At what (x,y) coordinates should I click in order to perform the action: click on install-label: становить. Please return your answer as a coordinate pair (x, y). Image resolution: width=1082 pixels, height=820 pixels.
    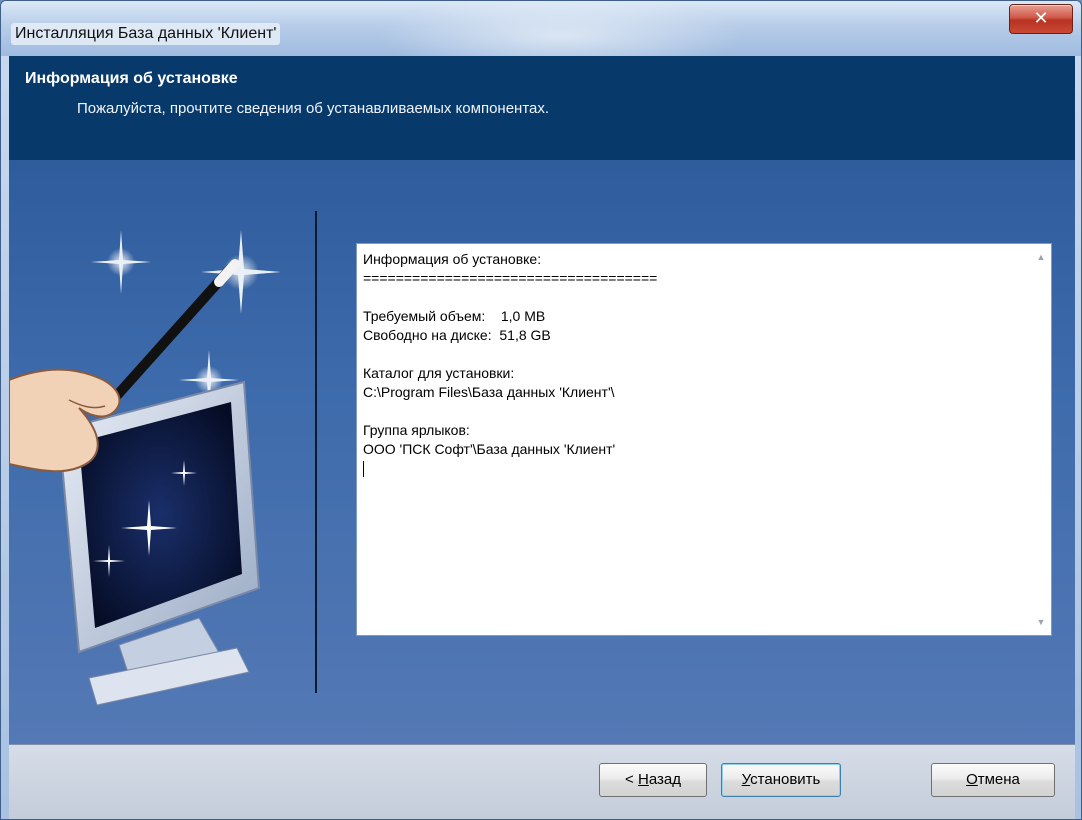
    Looking at the image, I should click on (785, 779).